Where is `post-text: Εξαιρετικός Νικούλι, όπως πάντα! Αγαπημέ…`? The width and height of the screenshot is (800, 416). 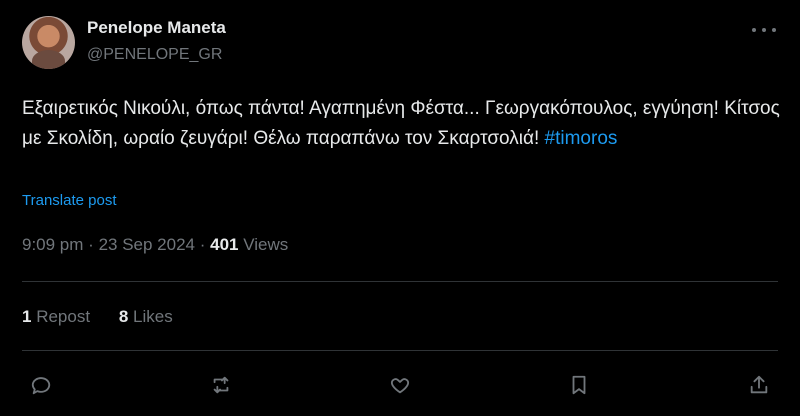
post-text: Εξαιρετικός Νικούλι, όπως πάντα! Αγαπημέ… is located at coordinates (402, 124).